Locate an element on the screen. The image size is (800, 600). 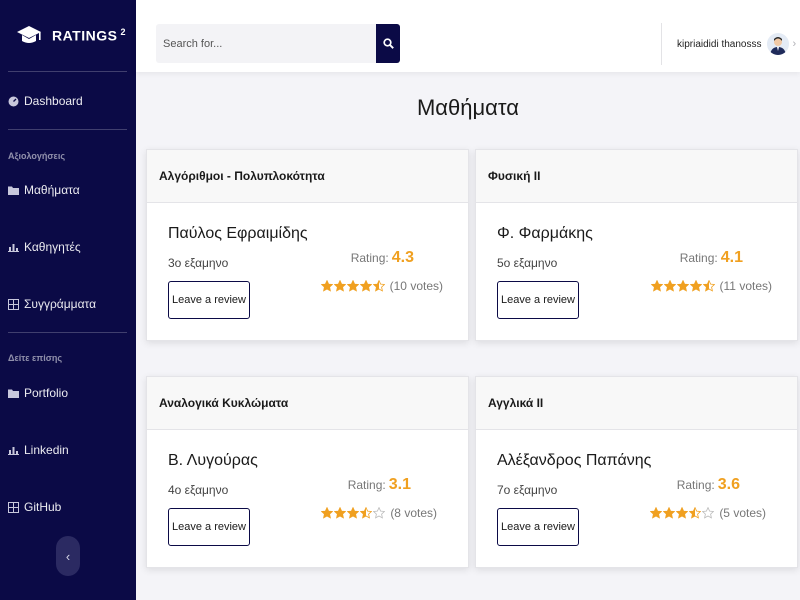
sidebar-item-label: GitHub is located at coordinates (43, 507).